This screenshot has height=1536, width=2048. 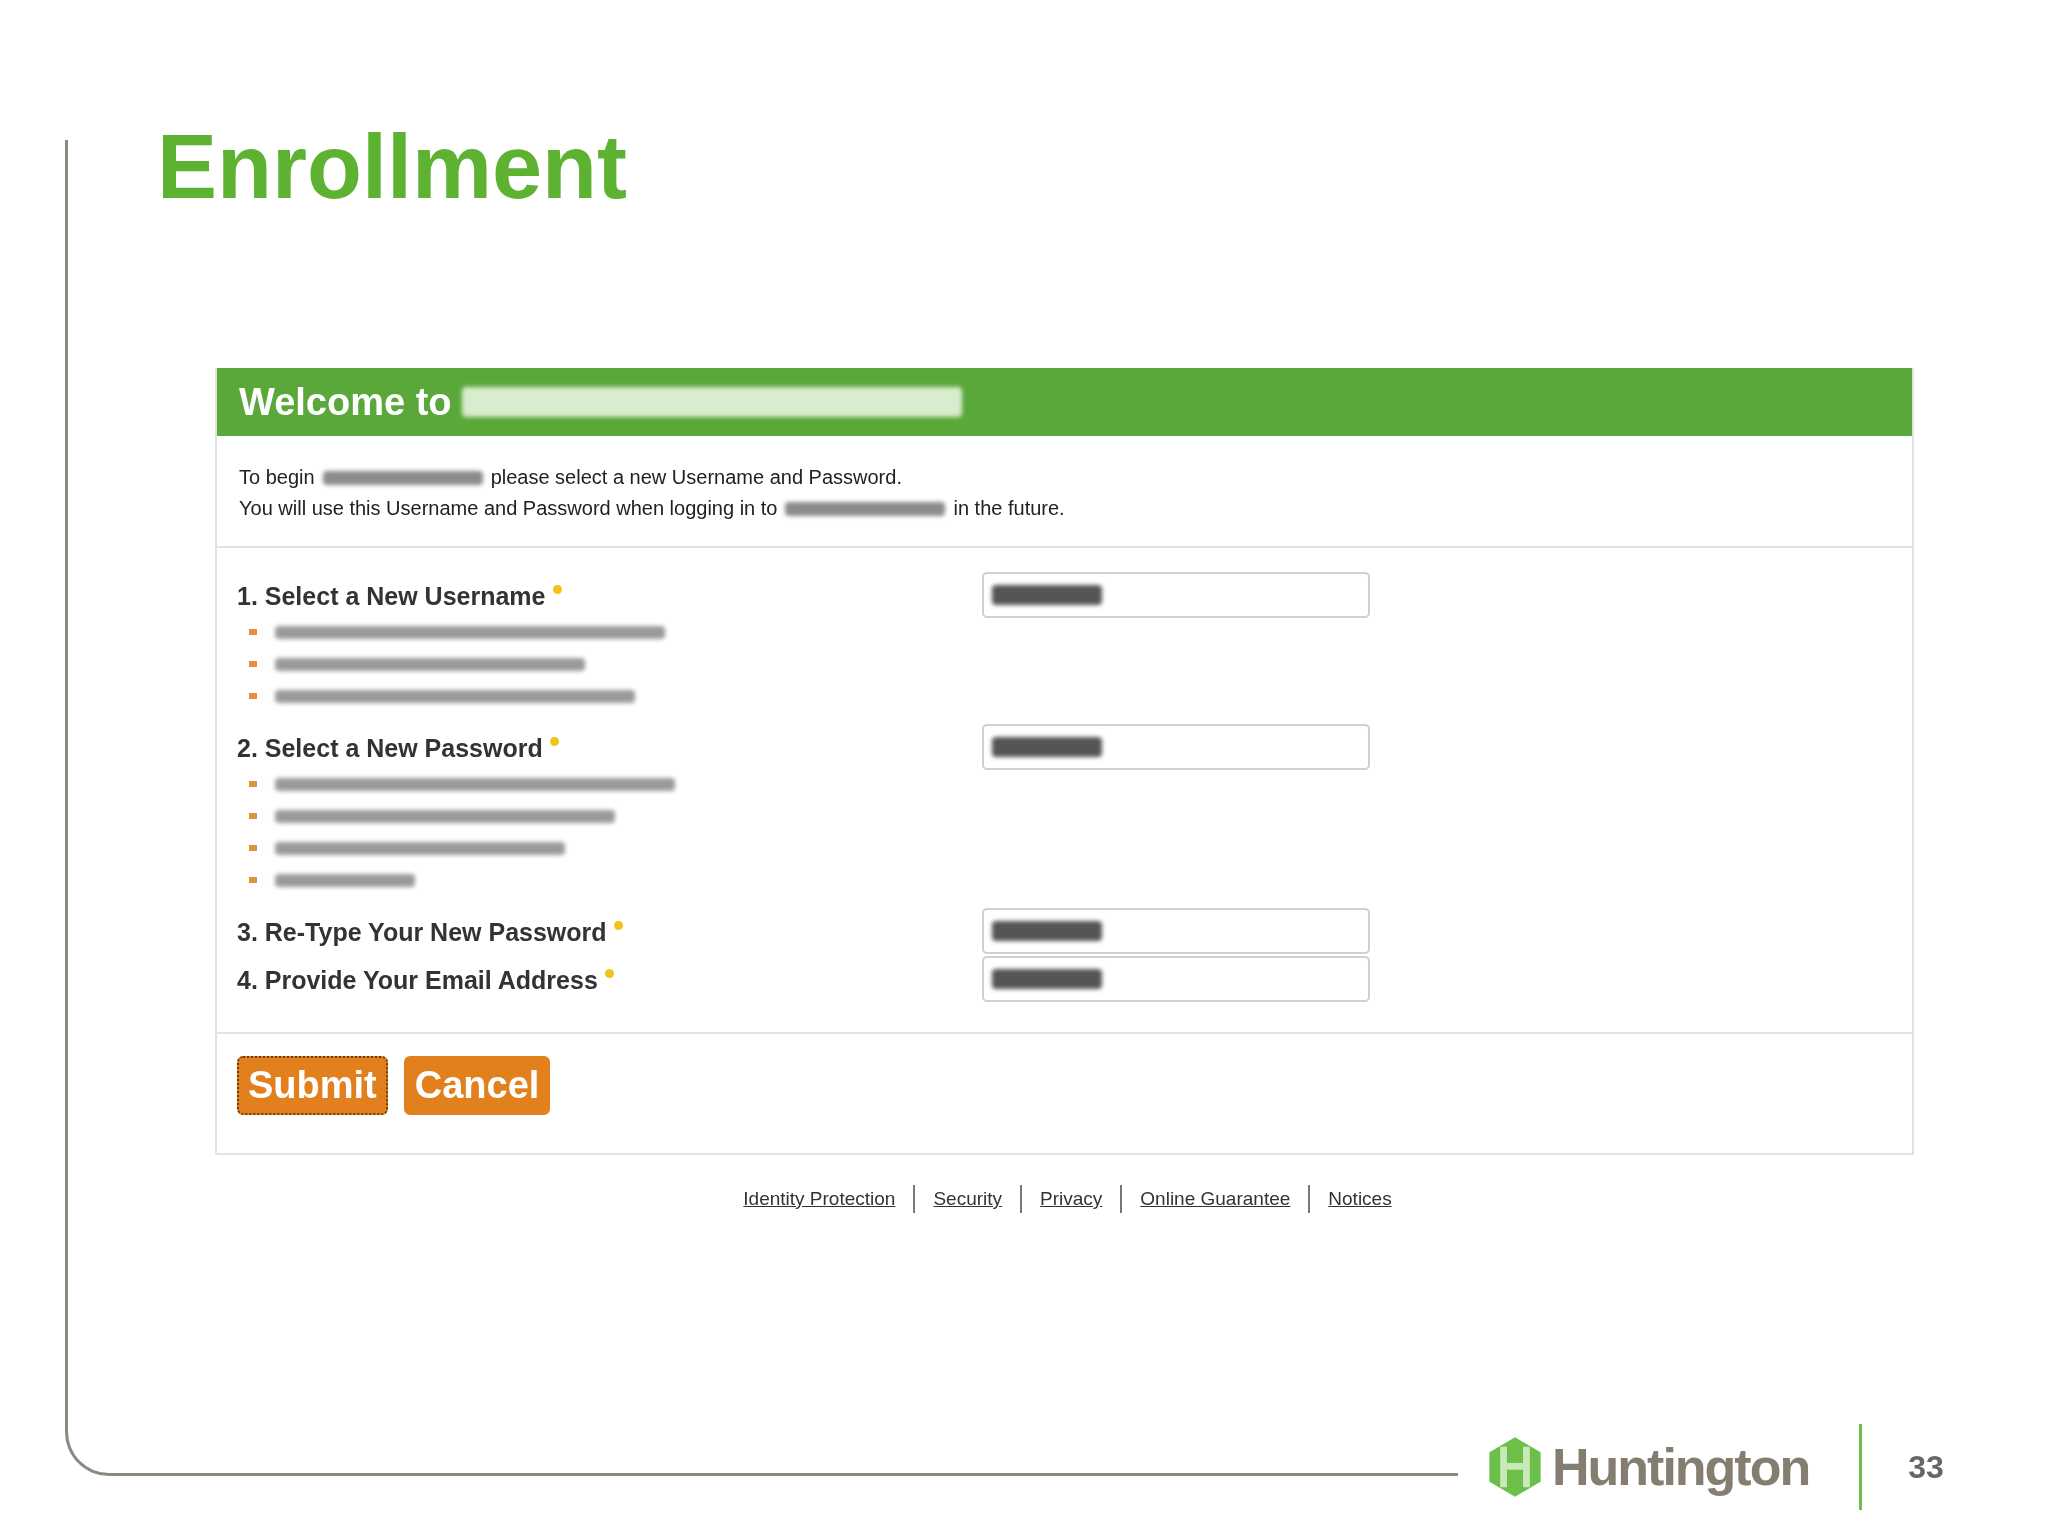 I want to click on intro-text: please select a new Username and Password., so click(x=696, y=477).